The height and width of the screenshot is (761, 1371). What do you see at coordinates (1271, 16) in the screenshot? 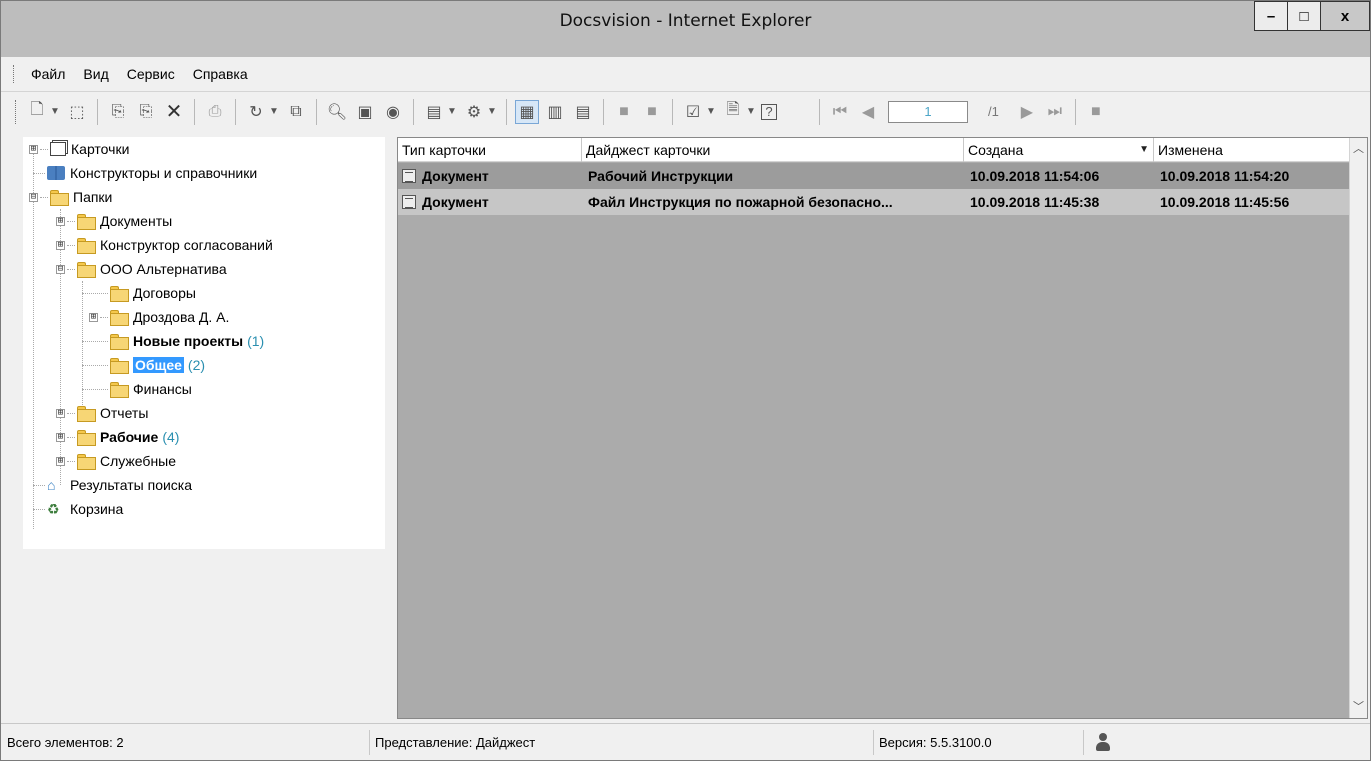
I see `minimize-button: –` at bounding box center [1271, 16].